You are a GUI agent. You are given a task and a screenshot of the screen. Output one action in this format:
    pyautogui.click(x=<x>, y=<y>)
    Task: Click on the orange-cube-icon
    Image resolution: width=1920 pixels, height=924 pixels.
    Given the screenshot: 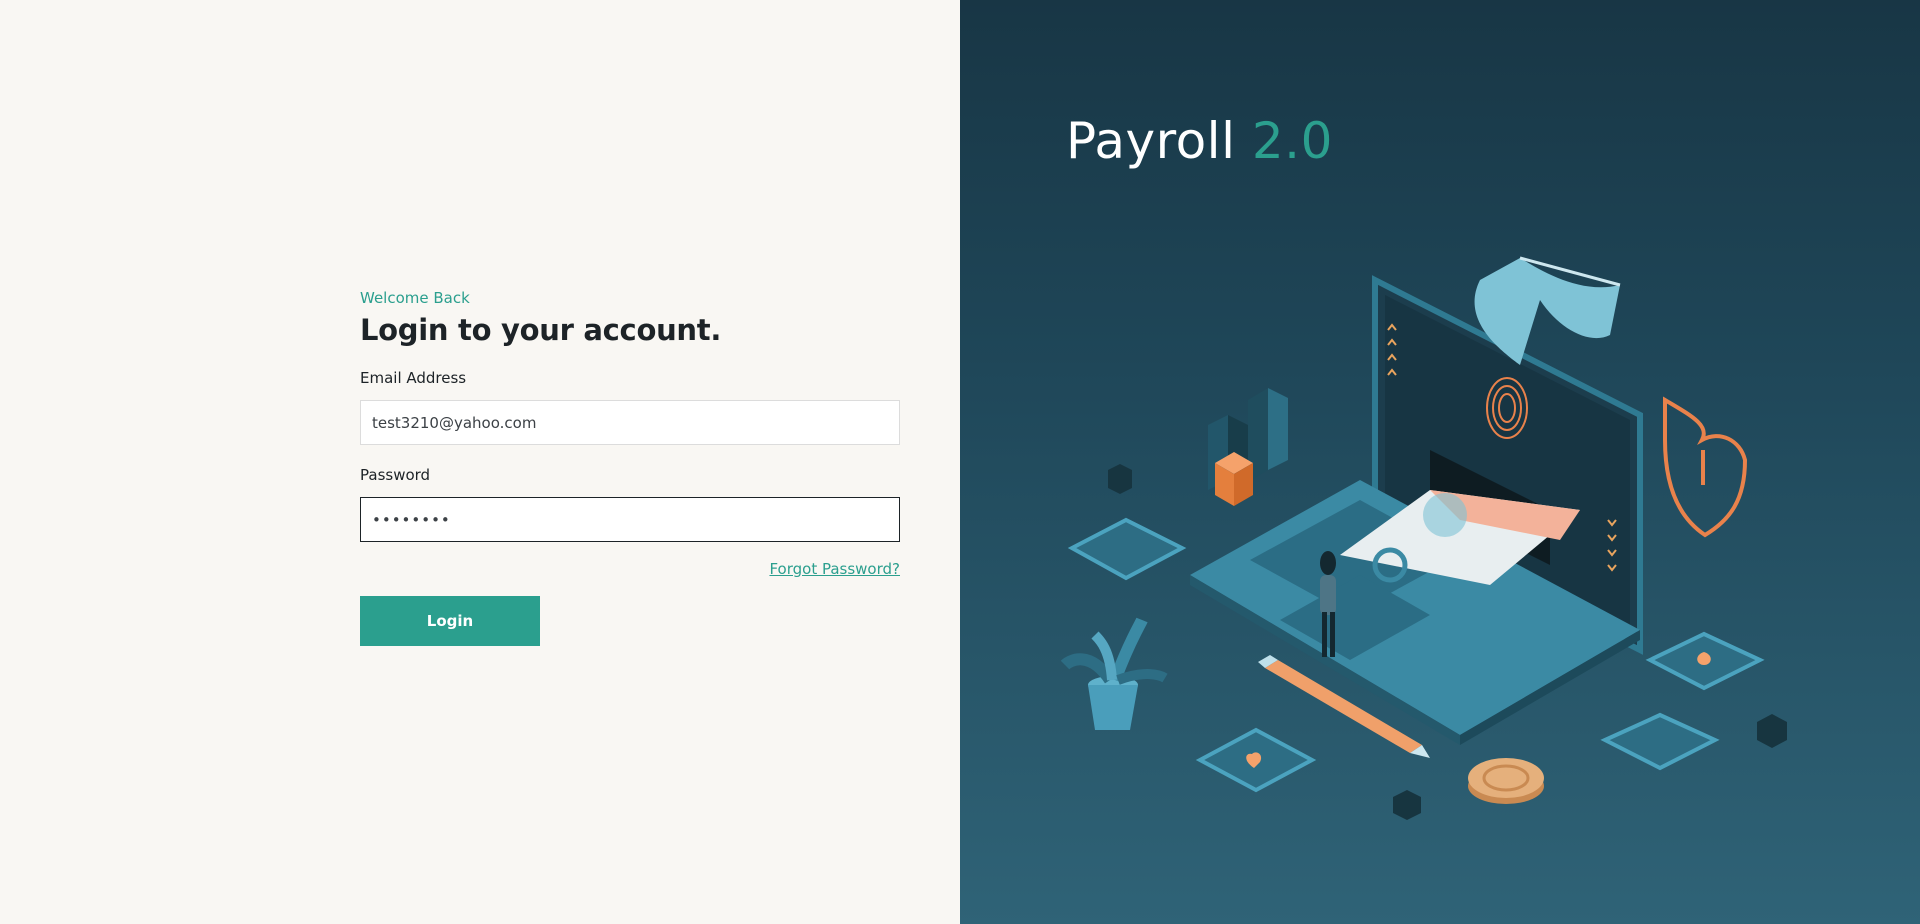 What is the action you would take?
    pyautogui.click(x=1234, y=479)
    